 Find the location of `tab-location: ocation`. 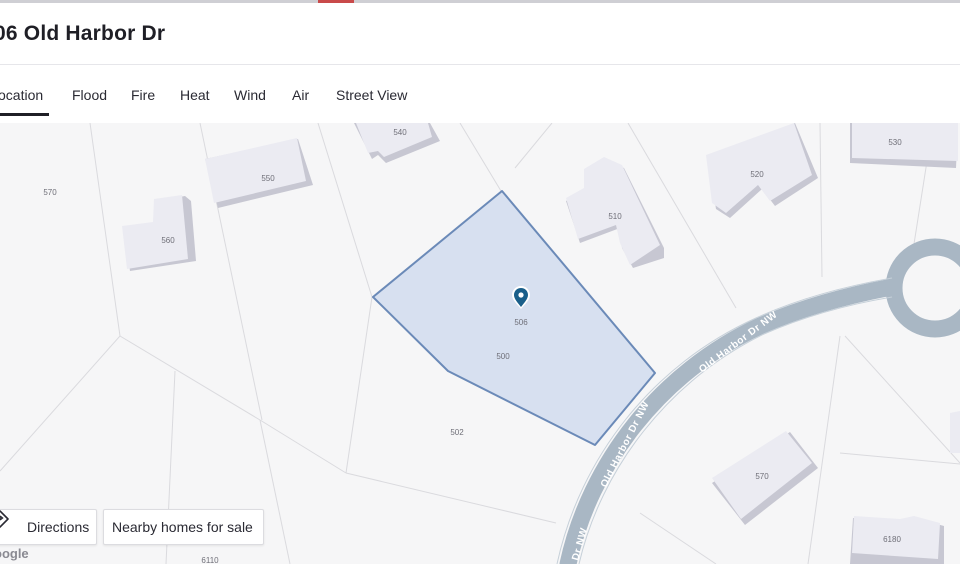

tab-location: ocation is located at coordinates (25, 101).